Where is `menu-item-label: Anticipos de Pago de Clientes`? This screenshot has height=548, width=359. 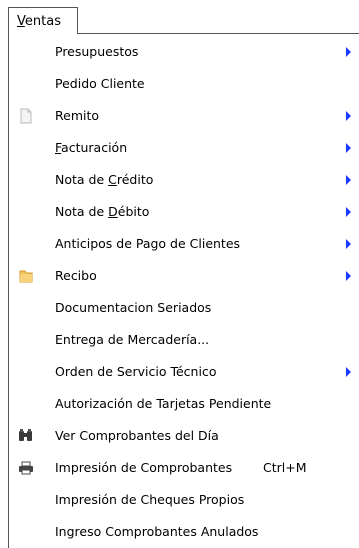 menu-item-label: Anticipos de Pago de Clientes is located at coordinates (148, 243).